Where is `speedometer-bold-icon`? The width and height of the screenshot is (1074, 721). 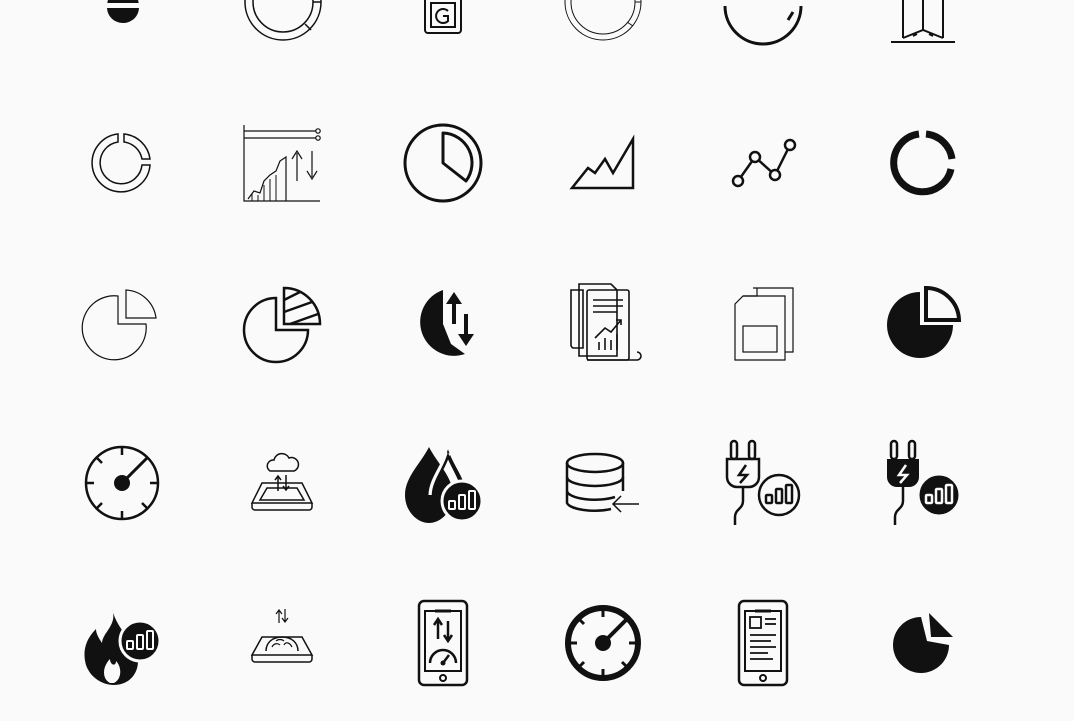
speedometer-bold-icon is located at coordinates (603, 643).